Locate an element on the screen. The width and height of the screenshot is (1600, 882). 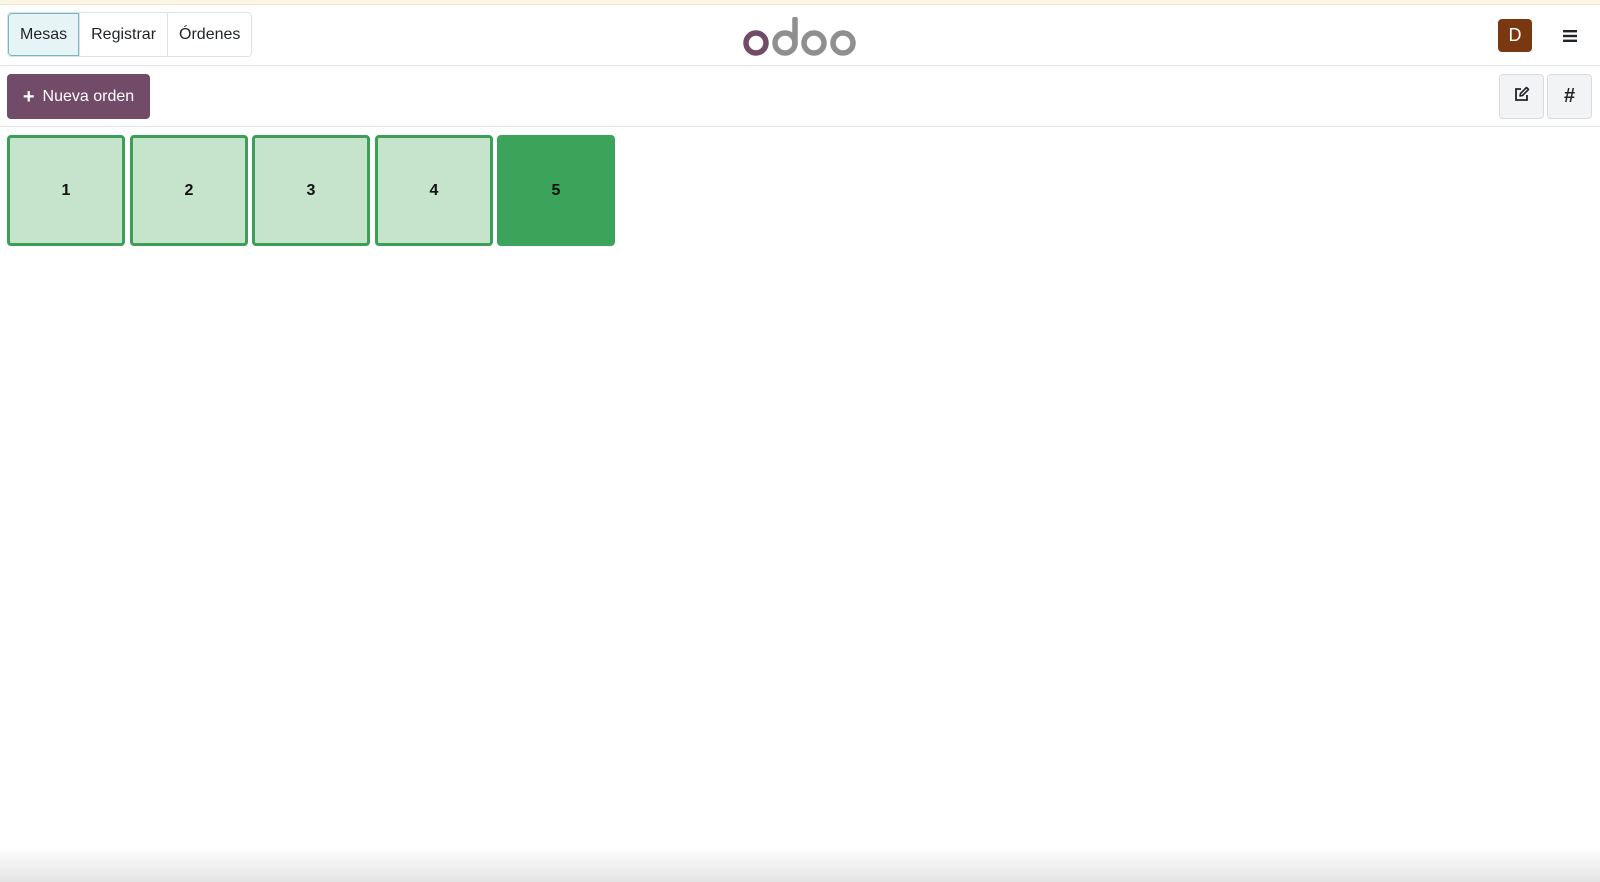
table-number: 2 is located at coordinates (189, 190).